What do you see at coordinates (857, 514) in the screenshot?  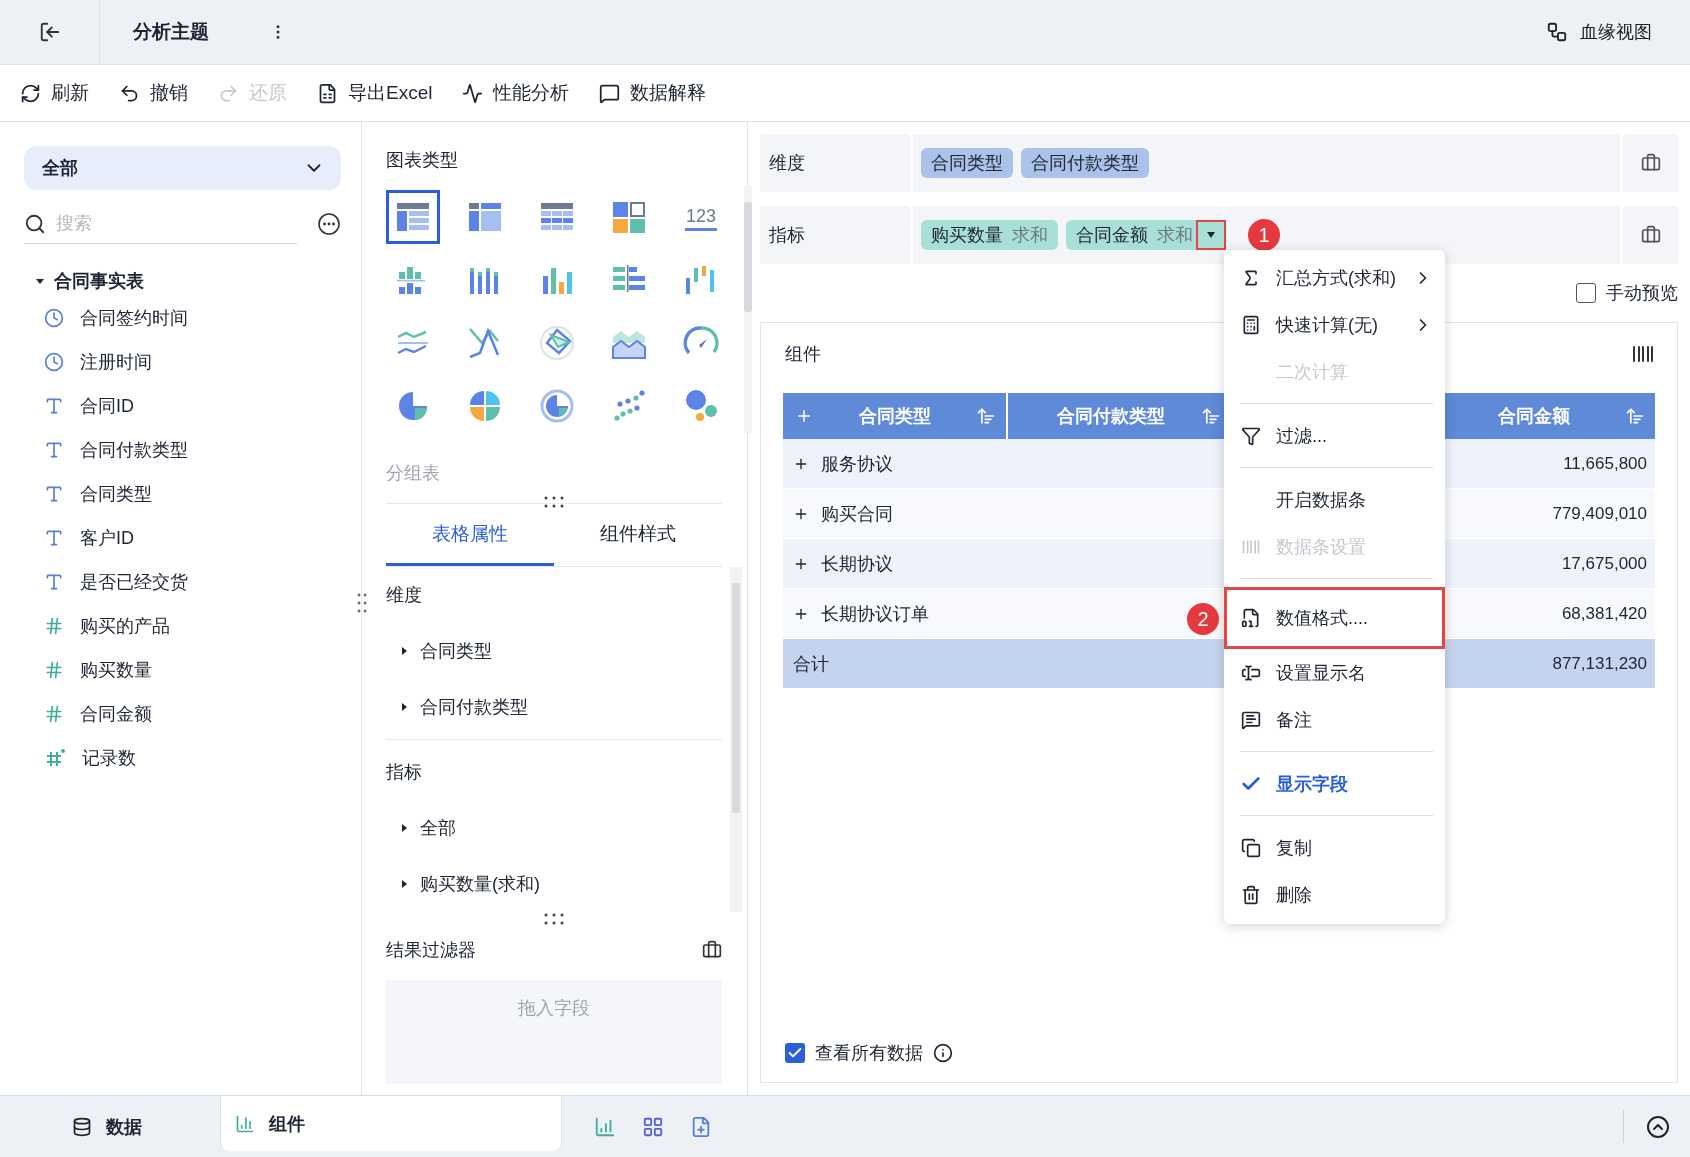 I see `table-cell-text: 购买合同` at bounding box center [857, 514].